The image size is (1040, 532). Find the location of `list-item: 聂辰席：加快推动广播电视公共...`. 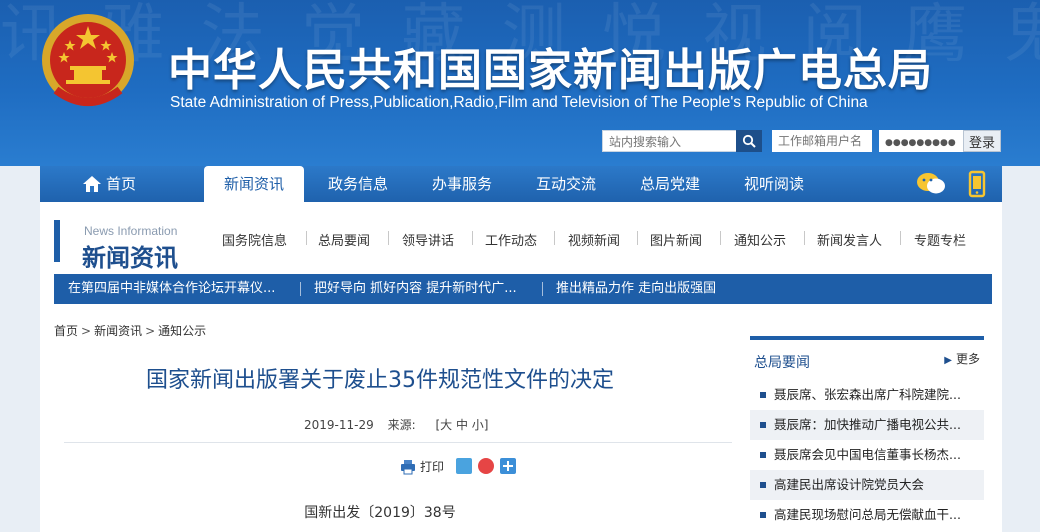

list-item: 聂辰席：加快推动广播电视公共... is located at coordinates (867, 425).